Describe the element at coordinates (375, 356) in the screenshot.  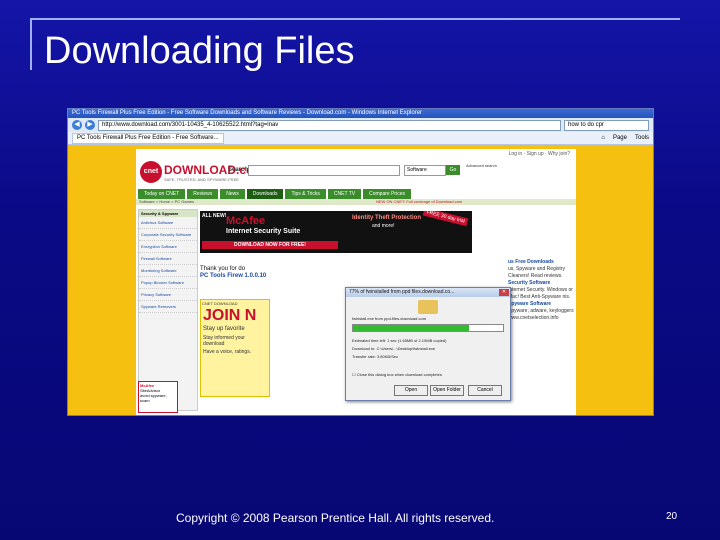
I see `transfer-rate: Transfer rate: 3.80KB/Sec` at that location.